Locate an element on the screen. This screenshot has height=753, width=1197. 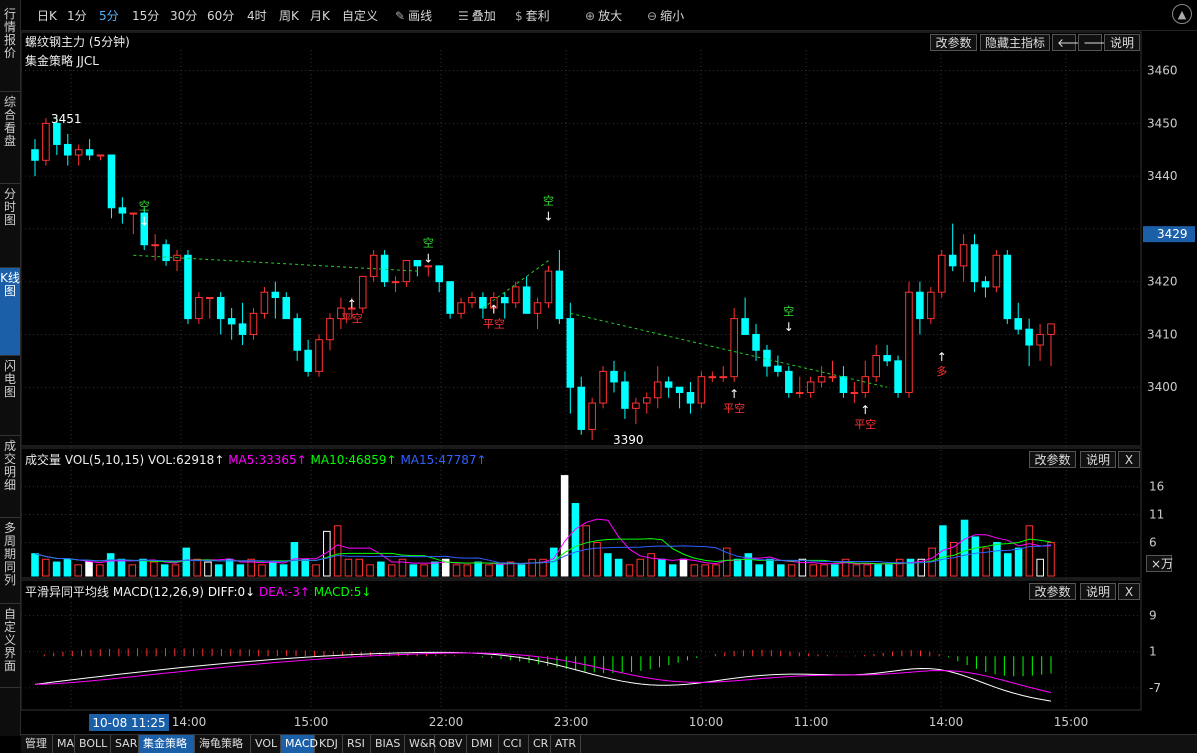
indicator-tab-ma: MA is located at coordinates (64, 744).